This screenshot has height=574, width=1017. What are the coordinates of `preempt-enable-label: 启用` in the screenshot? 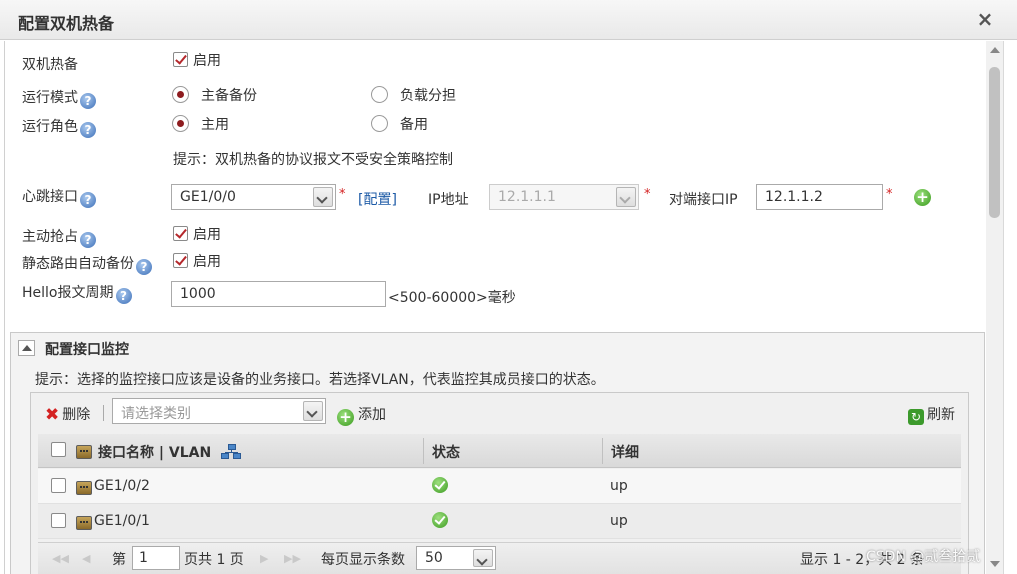 It's located at (207, 235).